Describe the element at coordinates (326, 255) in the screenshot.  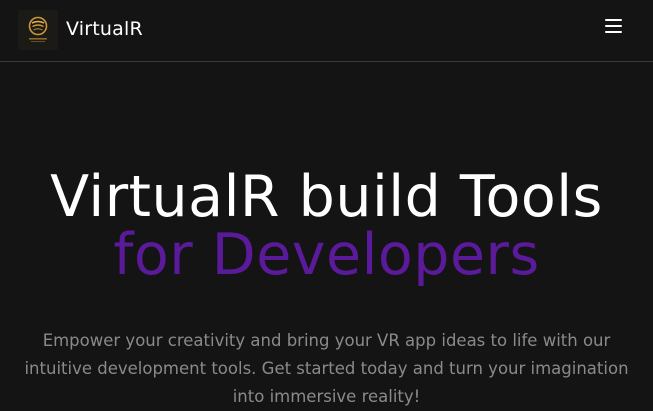
I see `hero-title-accent: for Developers` at that location.